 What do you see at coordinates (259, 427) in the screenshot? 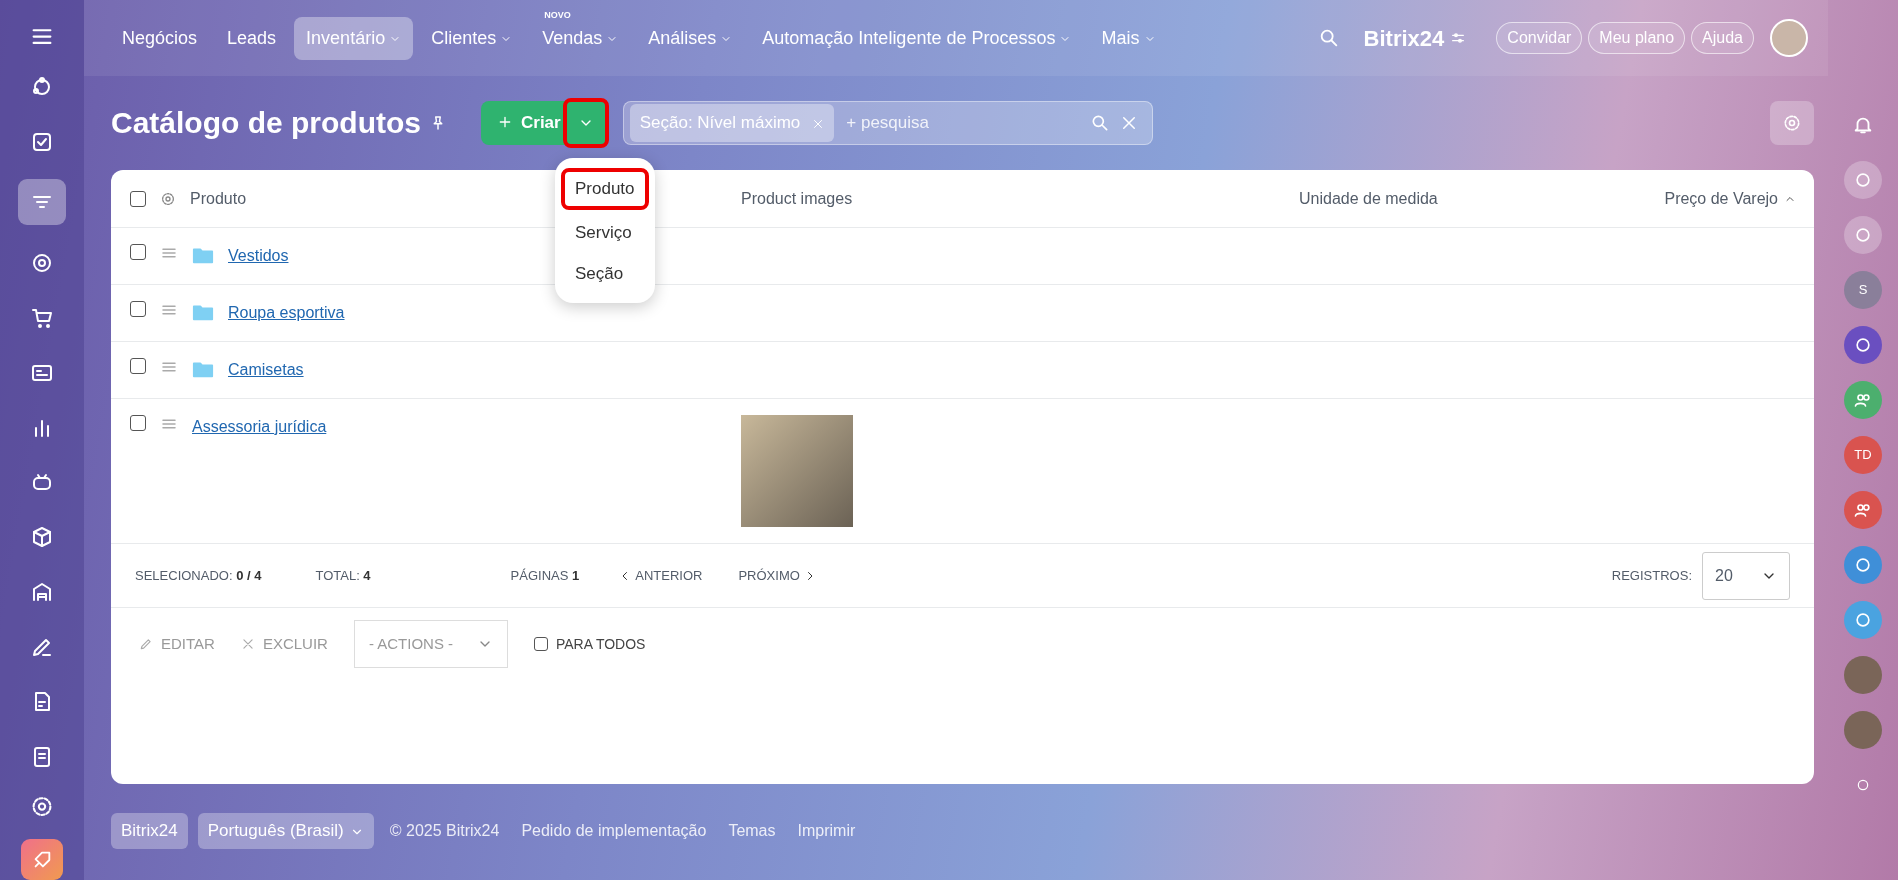
I see `product-link: Assessoria jurídica` at bounding box center [259, 427].